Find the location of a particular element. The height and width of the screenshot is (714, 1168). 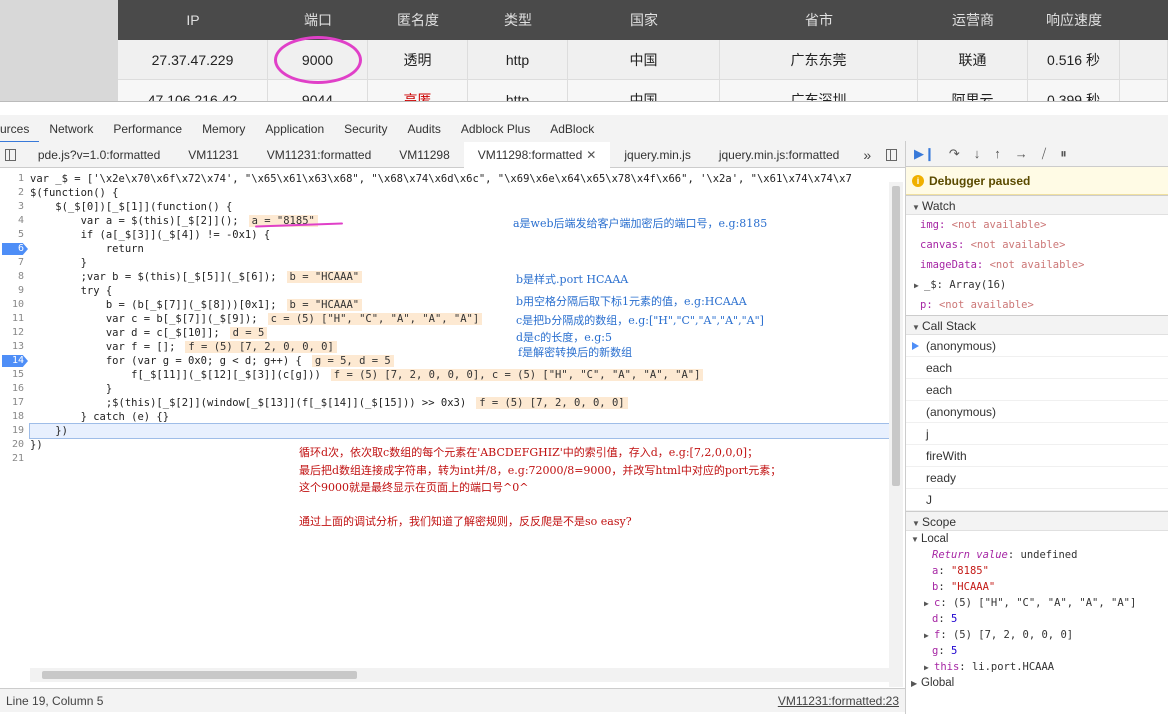

file-tab: jquery.min.js:formatted is located at coordinates (779, 155).